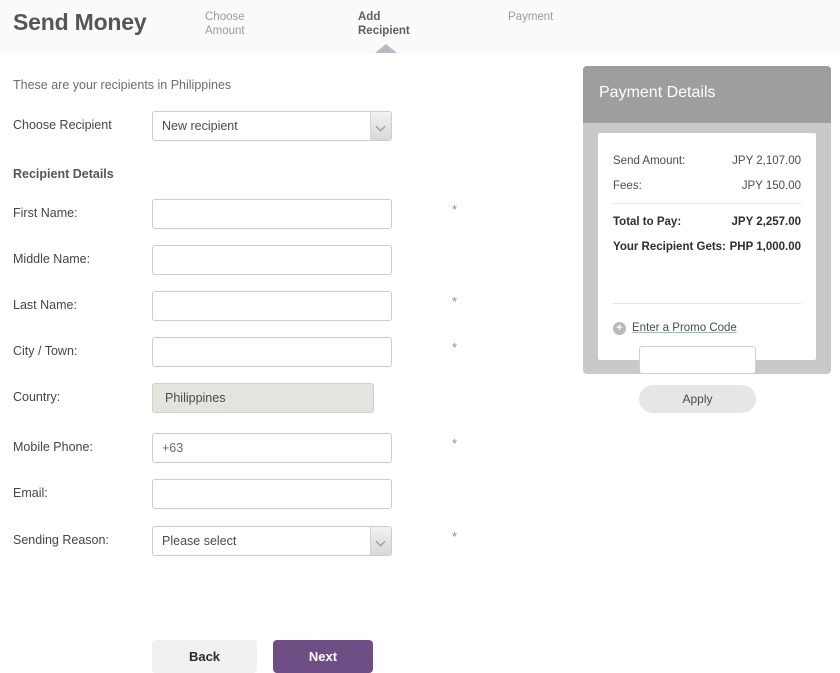  Describe the element at coordinates (272, 352) in the screenshot. I see `city-town-input` at that location.